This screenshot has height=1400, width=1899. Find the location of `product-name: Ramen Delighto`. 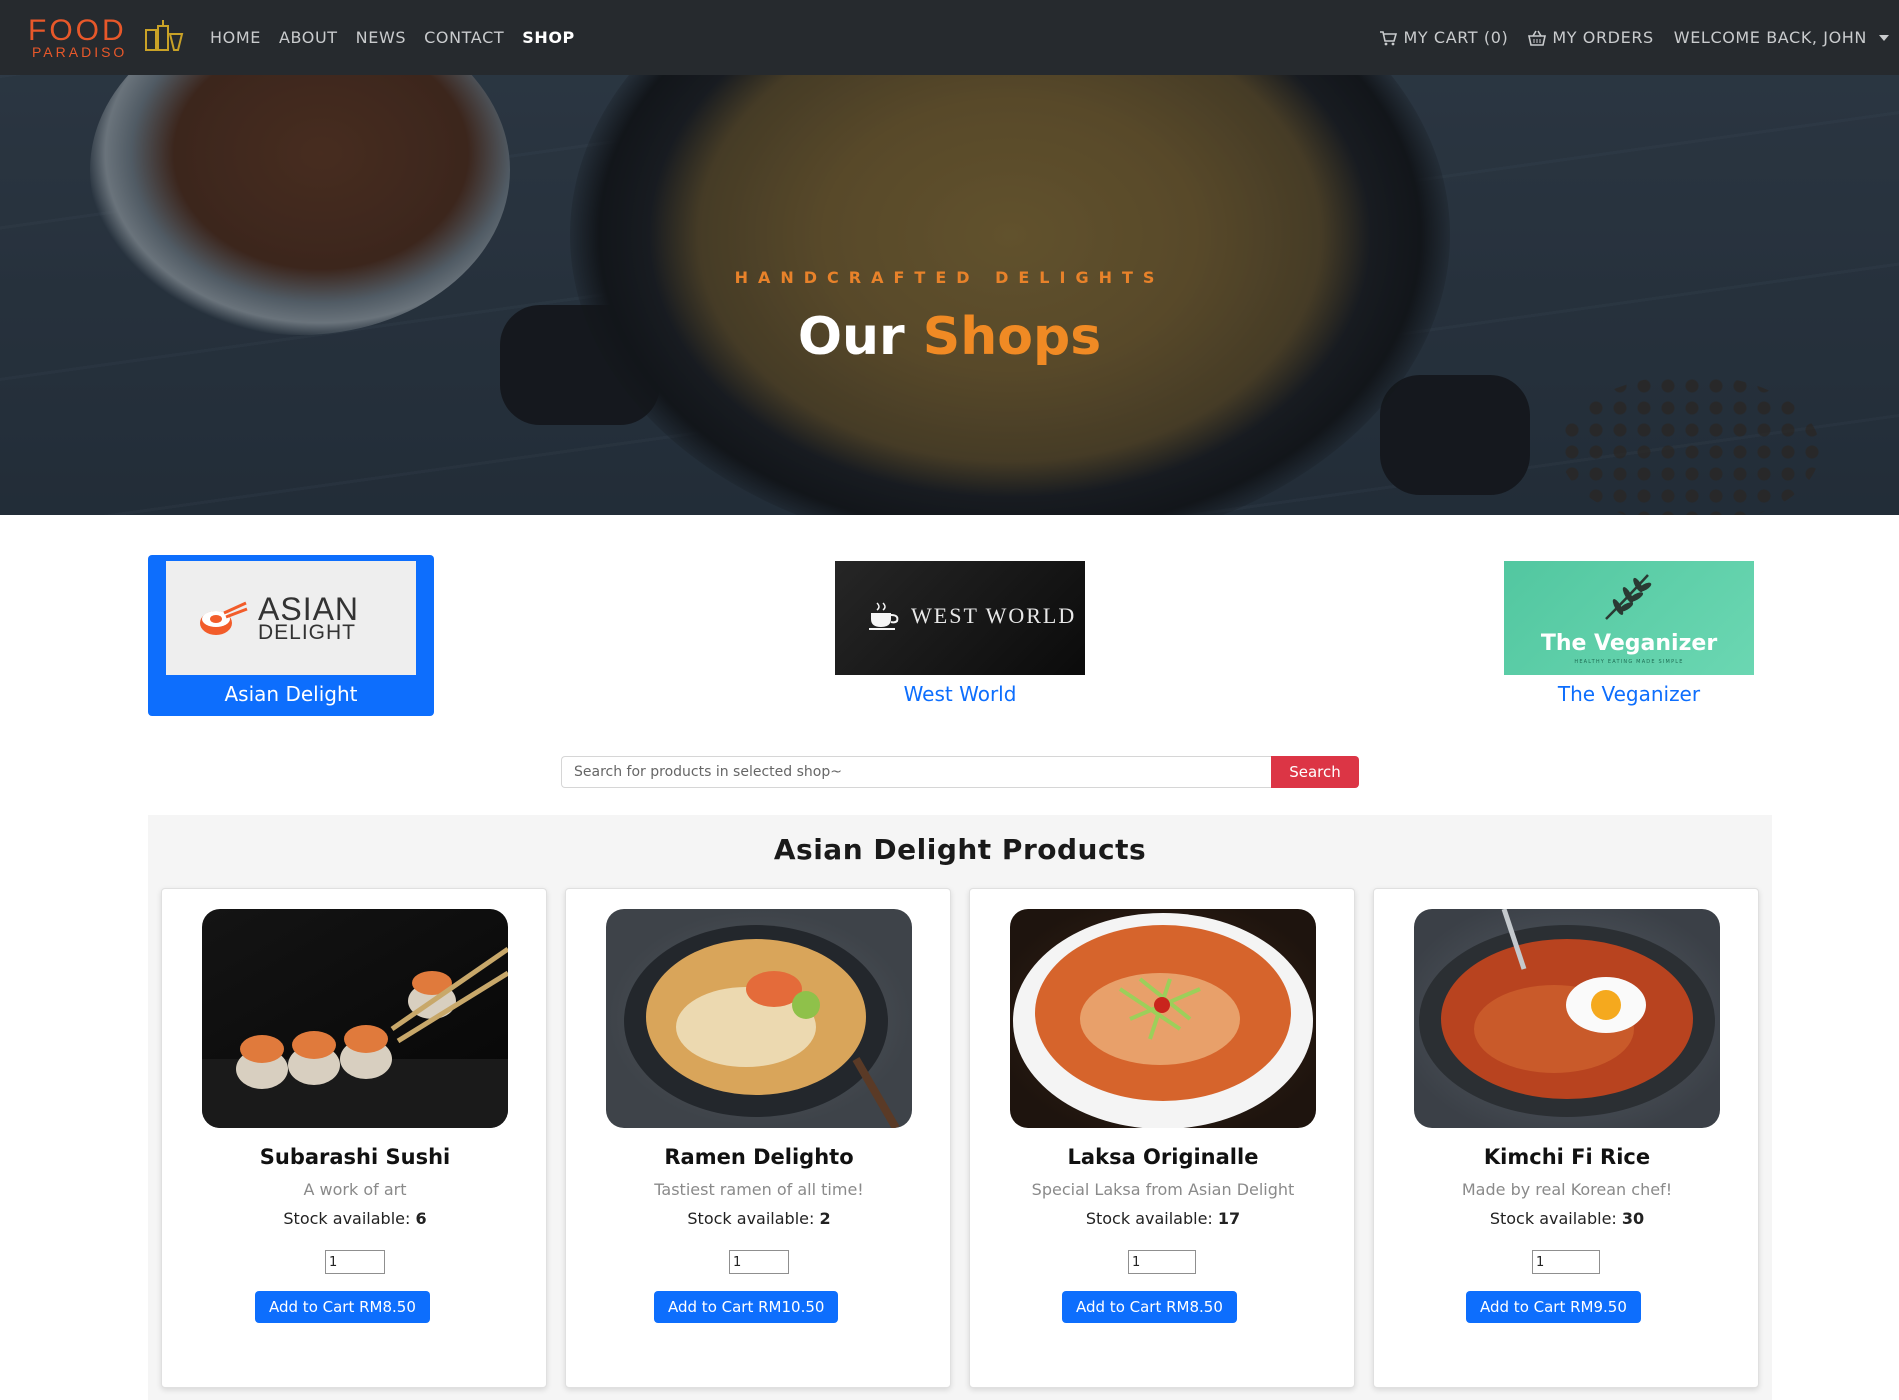

product-name: Ramen Delighto is located at coordinates (759, 1157).